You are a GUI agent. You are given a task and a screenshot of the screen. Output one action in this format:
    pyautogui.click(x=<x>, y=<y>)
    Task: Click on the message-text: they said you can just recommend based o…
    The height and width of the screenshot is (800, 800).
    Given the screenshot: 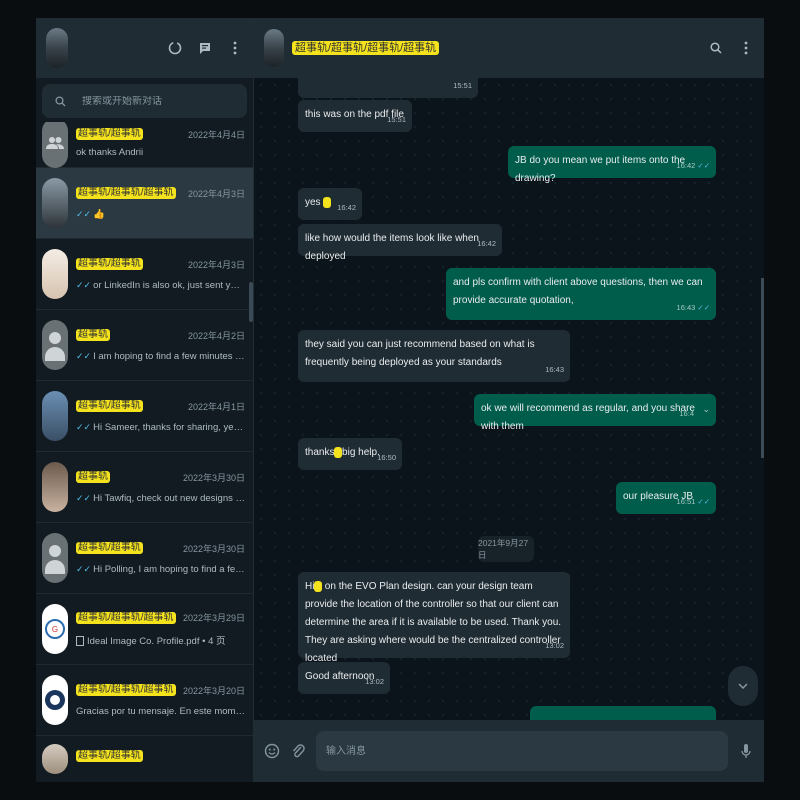 What is the action you would take?
    pyautogui.click(x=420, y=353)
    